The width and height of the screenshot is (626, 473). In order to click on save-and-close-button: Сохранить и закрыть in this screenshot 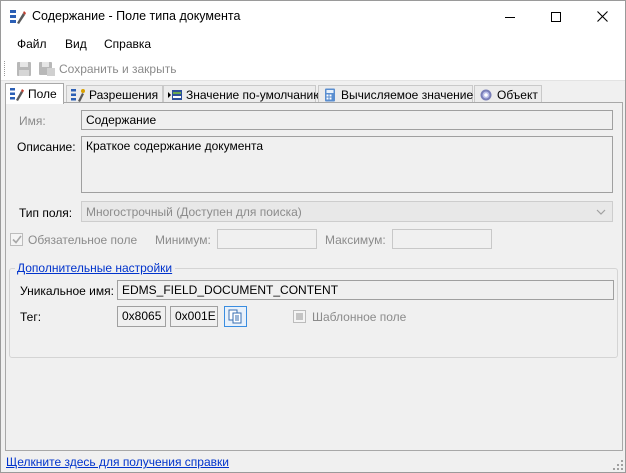, I will do `click(107, 68)`.